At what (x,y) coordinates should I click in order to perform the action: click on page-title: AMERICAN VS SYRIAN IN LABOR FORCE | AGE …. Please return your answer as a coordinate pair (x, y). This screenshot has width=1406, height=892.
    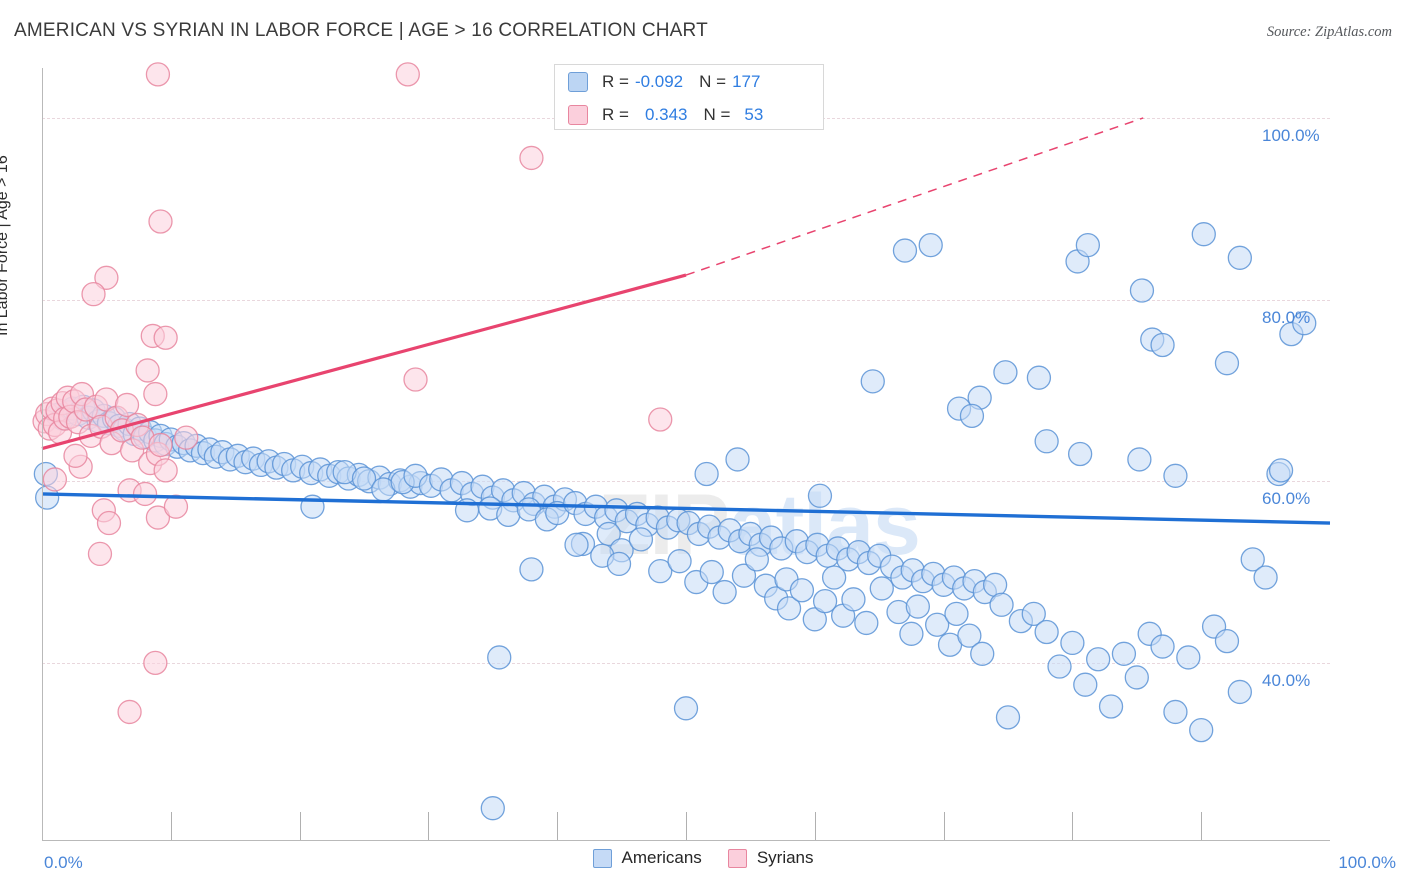
    Looking at the image, I should click on (361, 30).